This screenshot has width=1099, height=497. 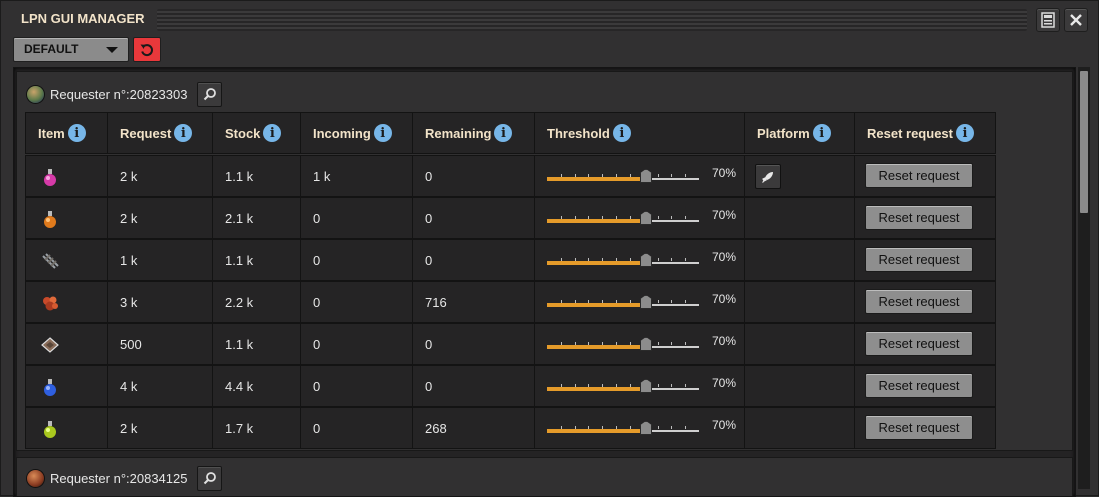 What do you see at coordinates (592, 20) in the screenshot?
I see `drag-handle` at bounding box center [592, 20].